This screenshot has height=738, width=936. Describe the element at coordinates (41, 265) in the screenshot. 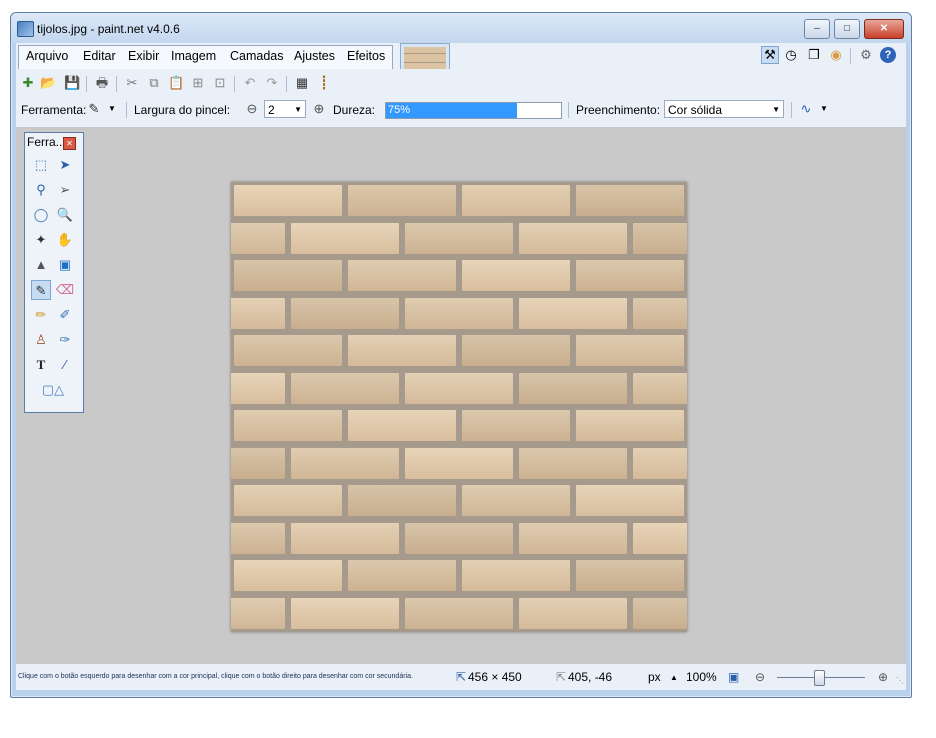

I see `paint-bucket-icon: ▲` at that location.